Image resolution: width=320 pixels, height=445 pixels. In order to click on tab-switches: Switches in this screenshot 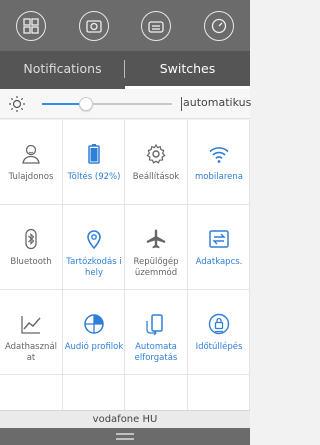, I will do `click(187, 70)`.